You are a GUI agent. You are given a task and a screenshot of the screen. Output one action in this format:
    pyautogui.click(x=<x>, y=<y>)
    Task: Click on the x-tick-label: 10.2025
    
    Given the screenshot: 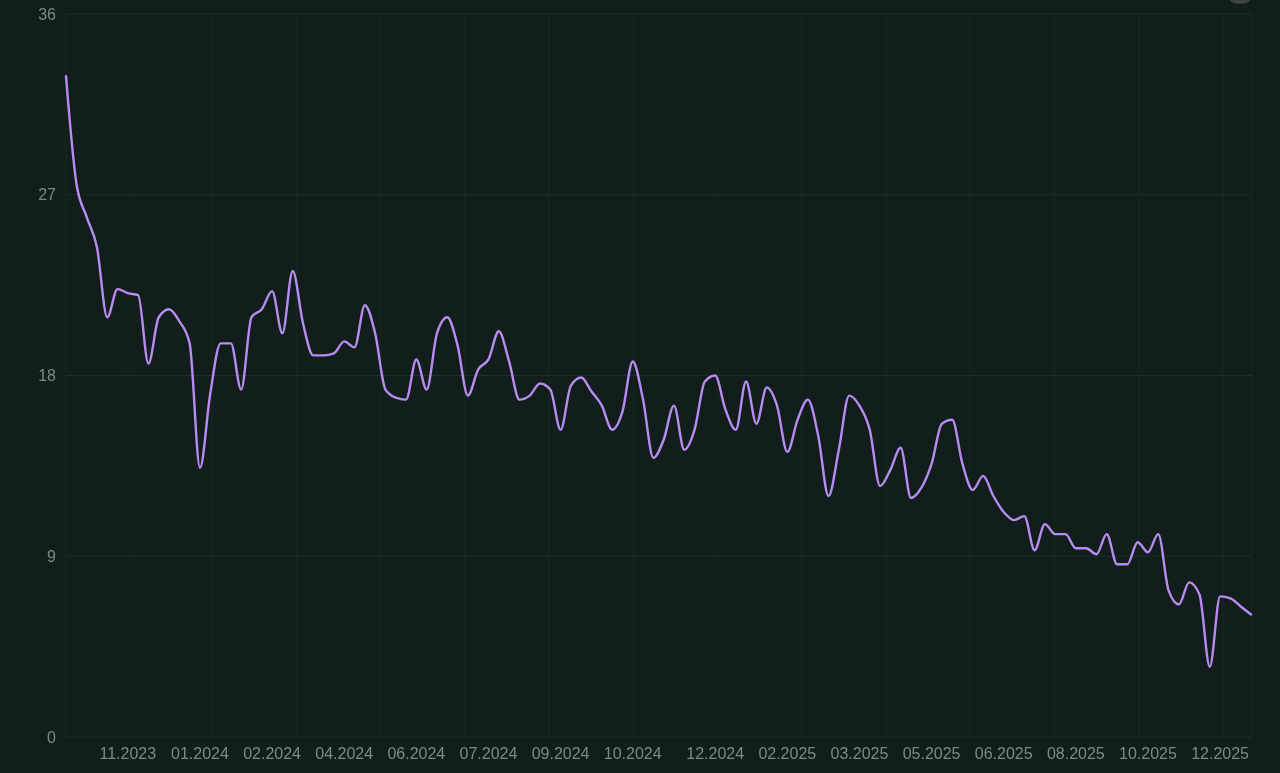 What is the action you would take?
    pyautogui.click(x=1148, y=753)
    